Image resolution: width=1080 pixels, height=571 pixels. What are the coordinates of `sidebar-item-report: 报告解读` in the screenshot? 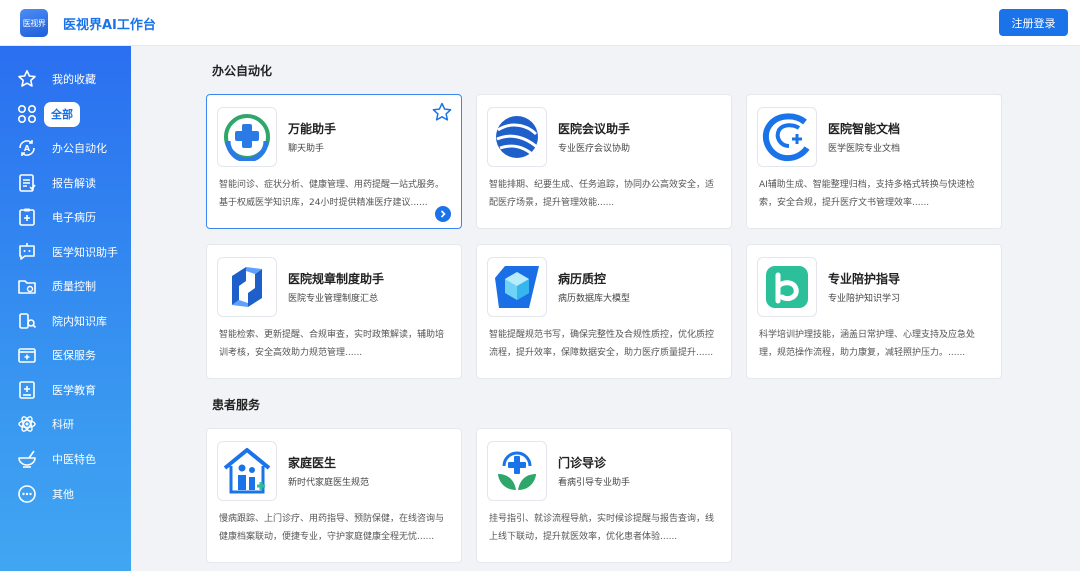 It's located at (65, 183).